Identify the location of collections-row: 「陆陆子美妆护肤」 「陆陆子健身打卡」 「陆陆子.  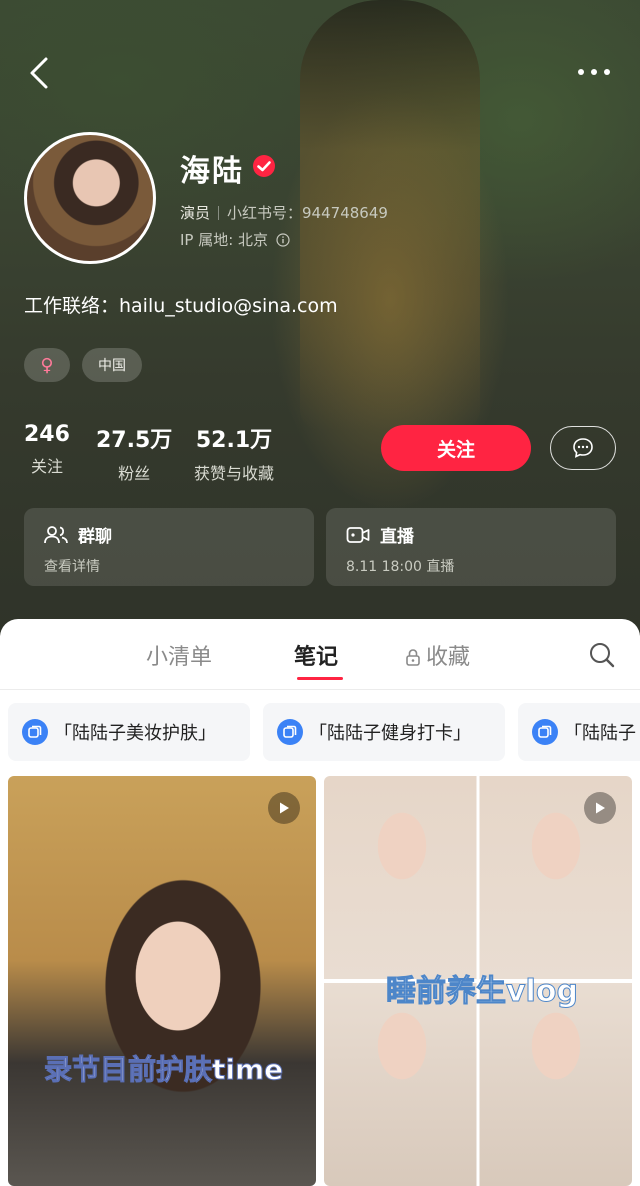
(320, 732).